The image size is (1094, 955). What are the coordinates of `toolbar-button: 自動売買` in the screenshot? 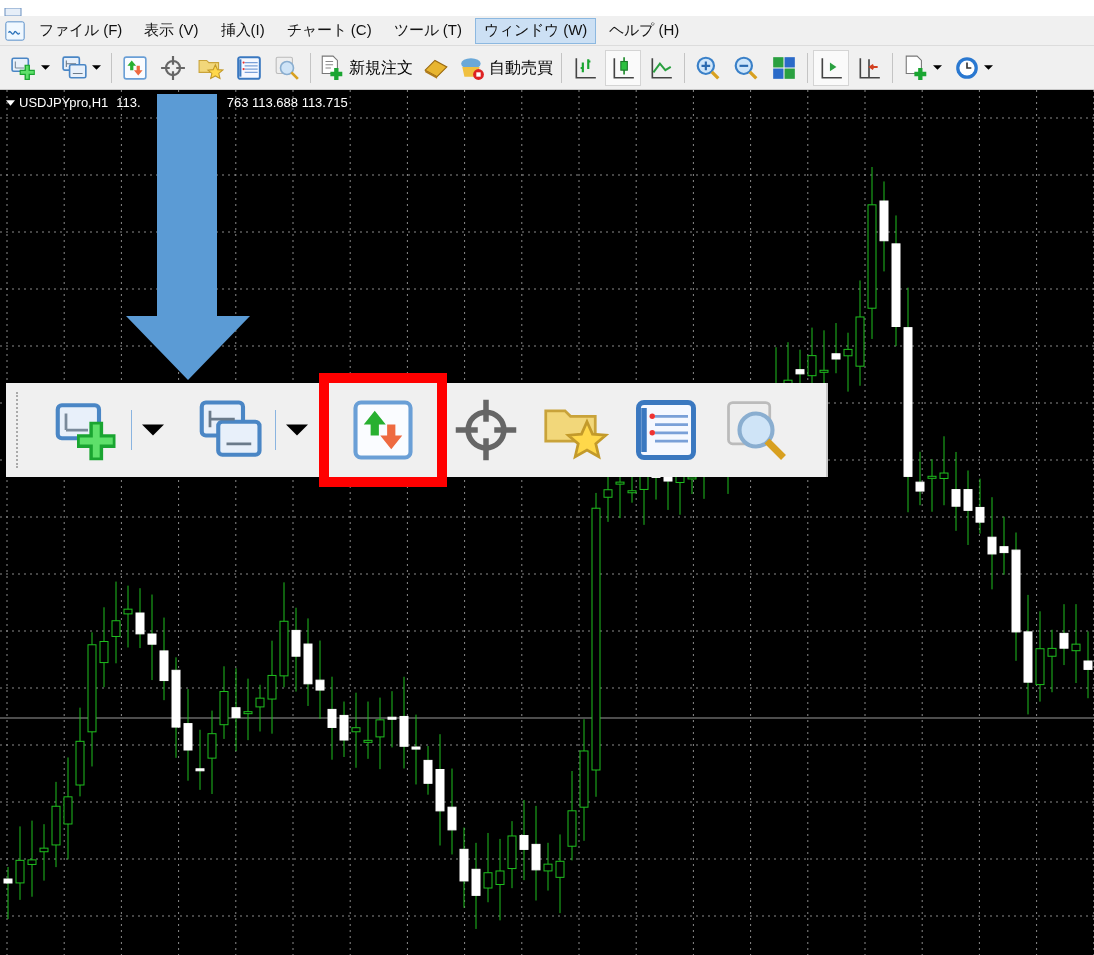 It's located at (506, 67).